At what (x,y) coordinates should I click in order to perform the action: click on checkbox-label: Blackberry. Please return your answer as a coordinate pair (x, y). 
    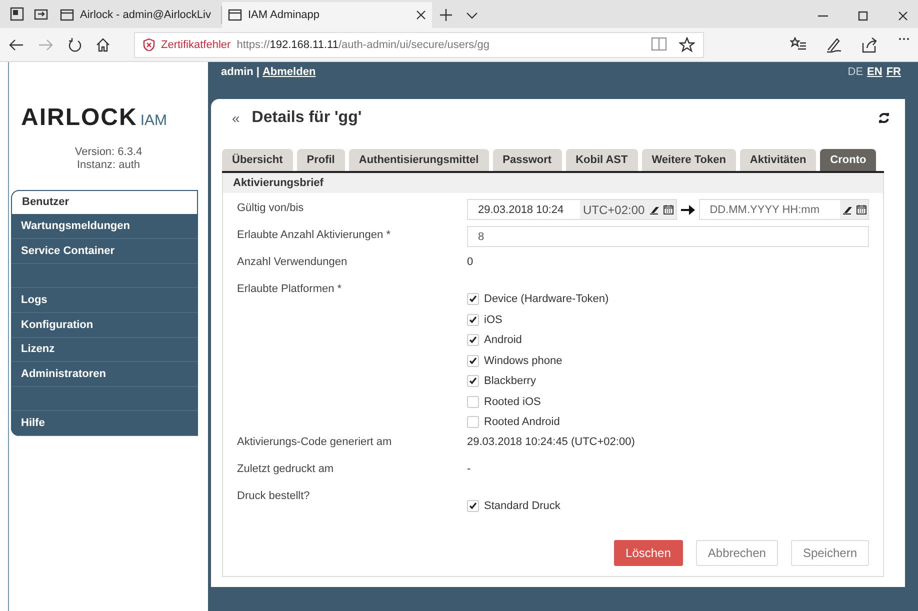
    Looking at the image, I should click on (510, 381).